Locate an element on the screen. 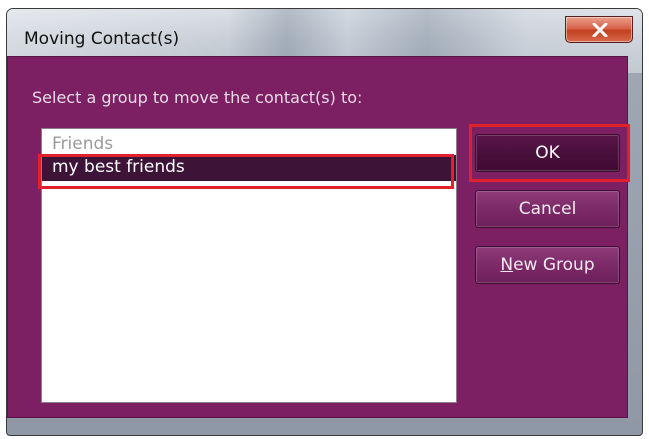  close-x-icon is located at coordinates (600, 30).